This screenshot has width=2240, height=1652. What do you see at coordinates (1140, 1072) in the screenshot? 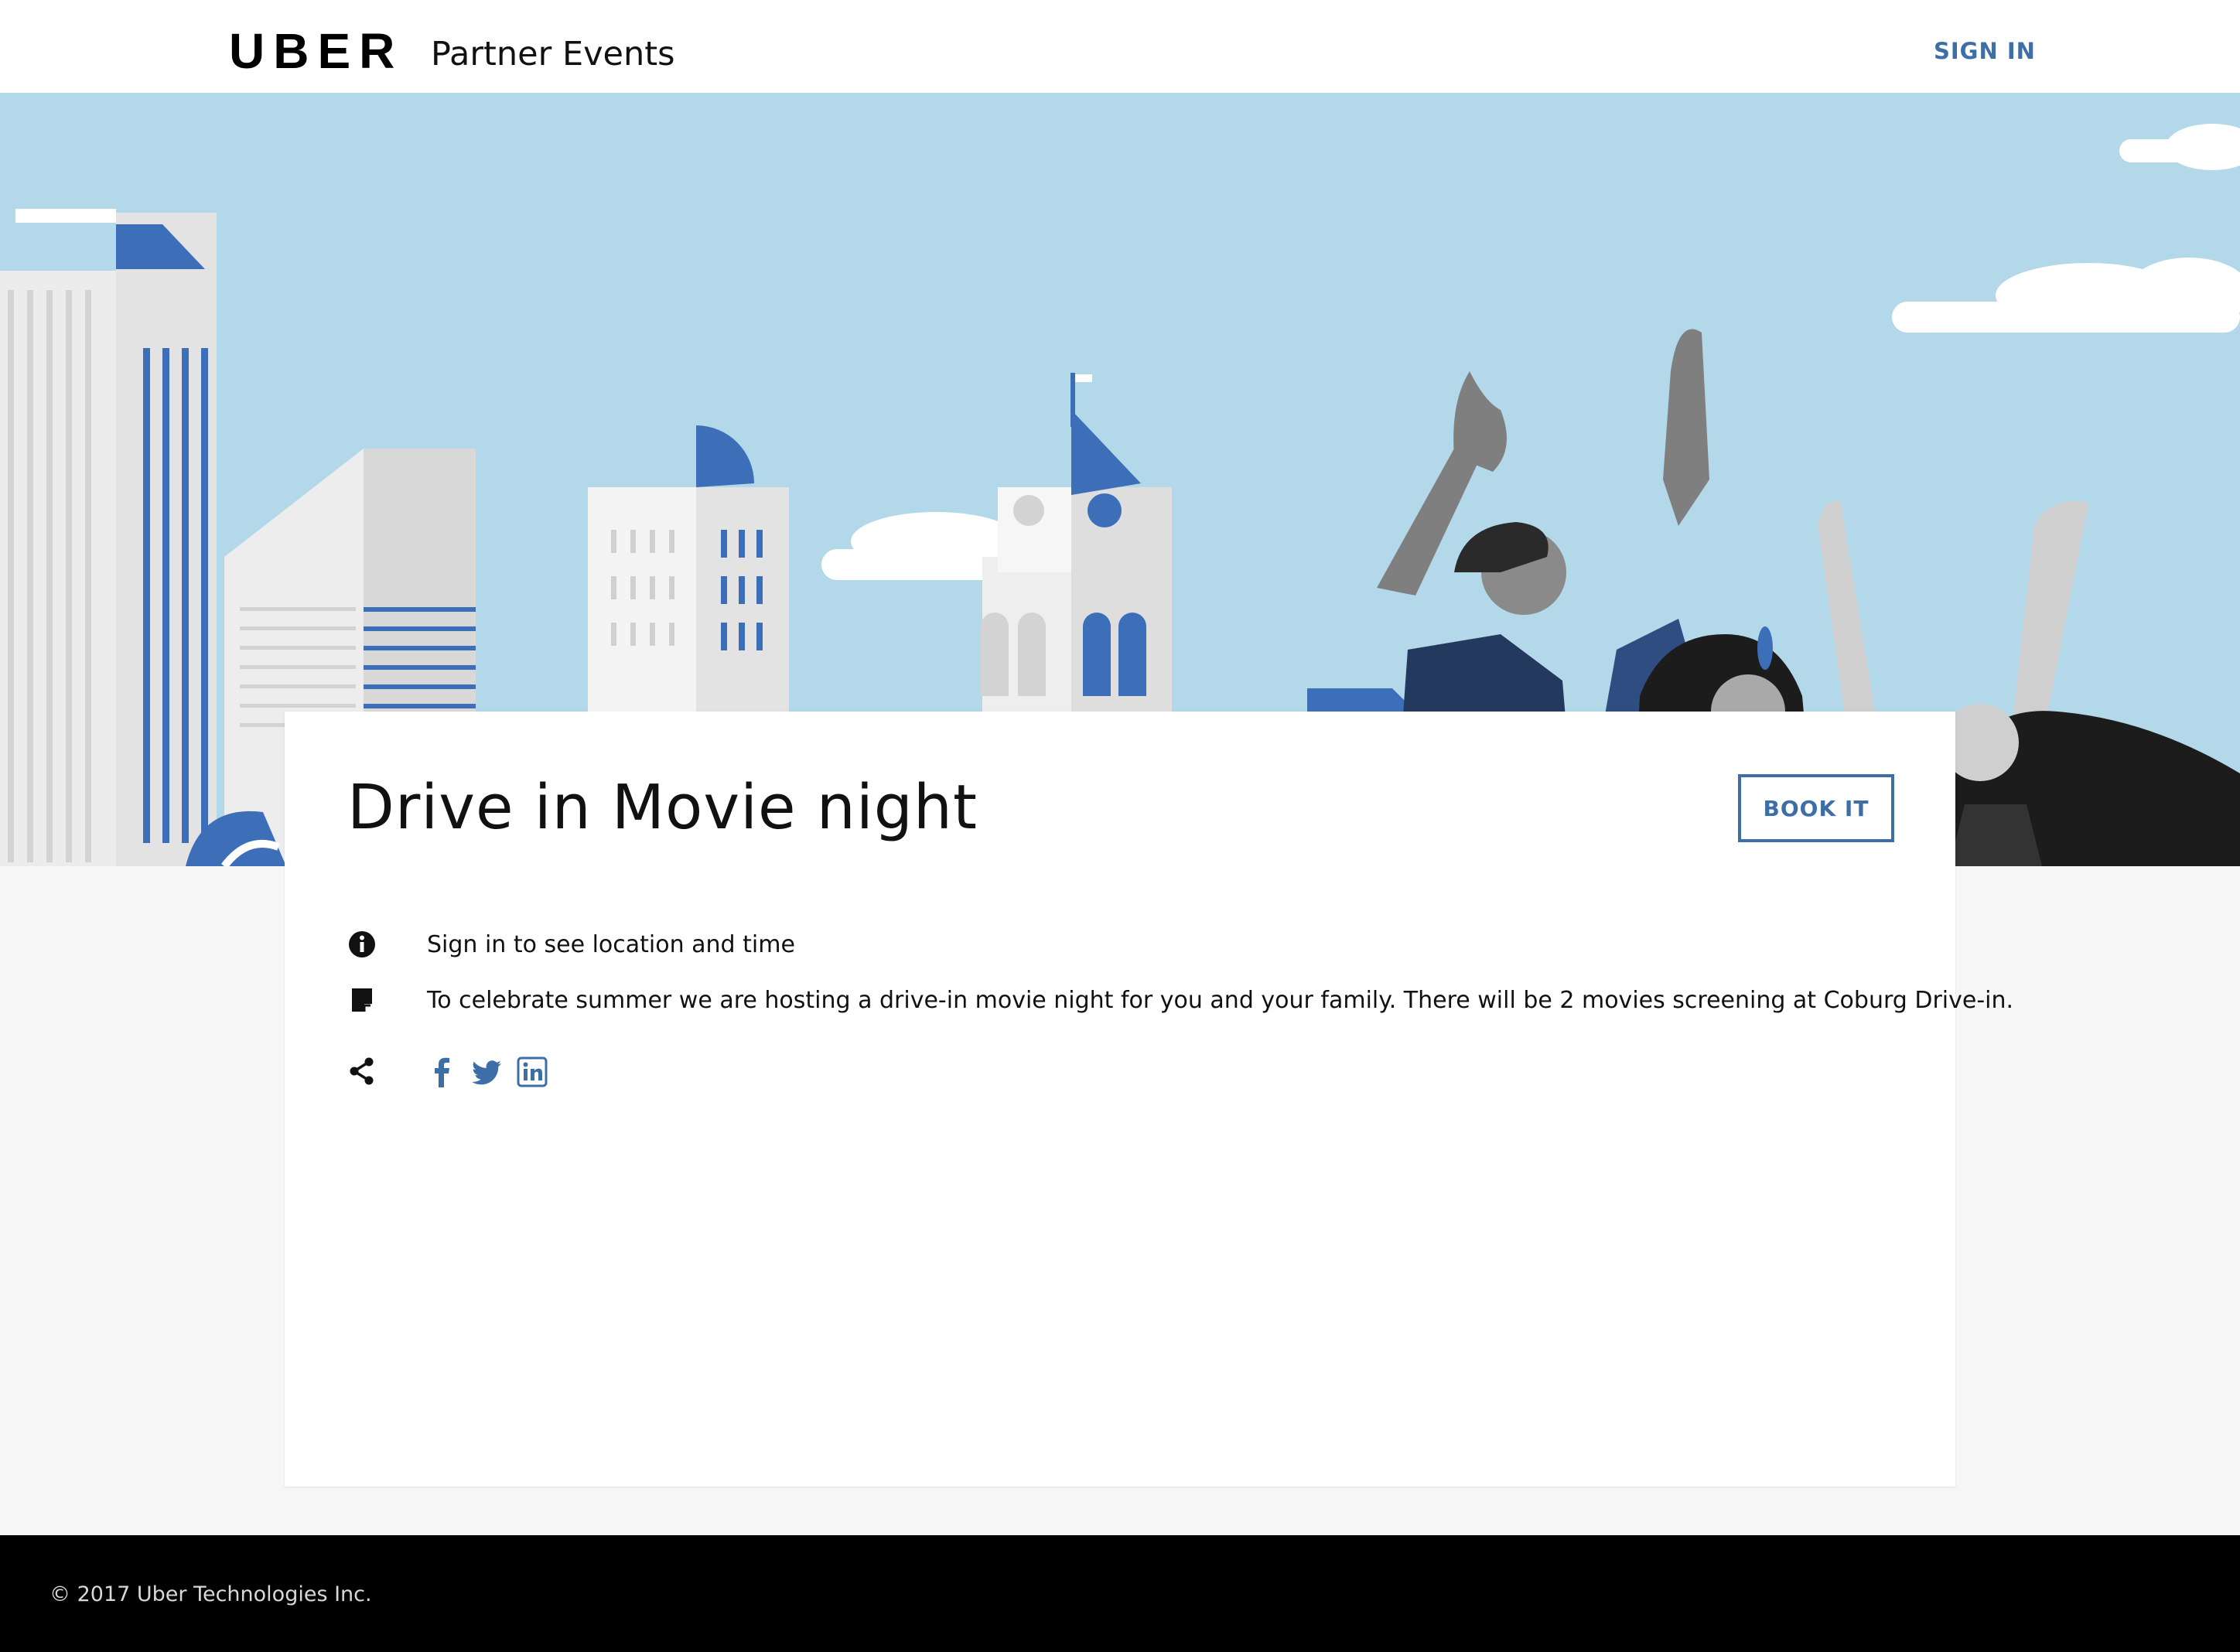
I see `share-row` at bounding box center [1140, 1072].